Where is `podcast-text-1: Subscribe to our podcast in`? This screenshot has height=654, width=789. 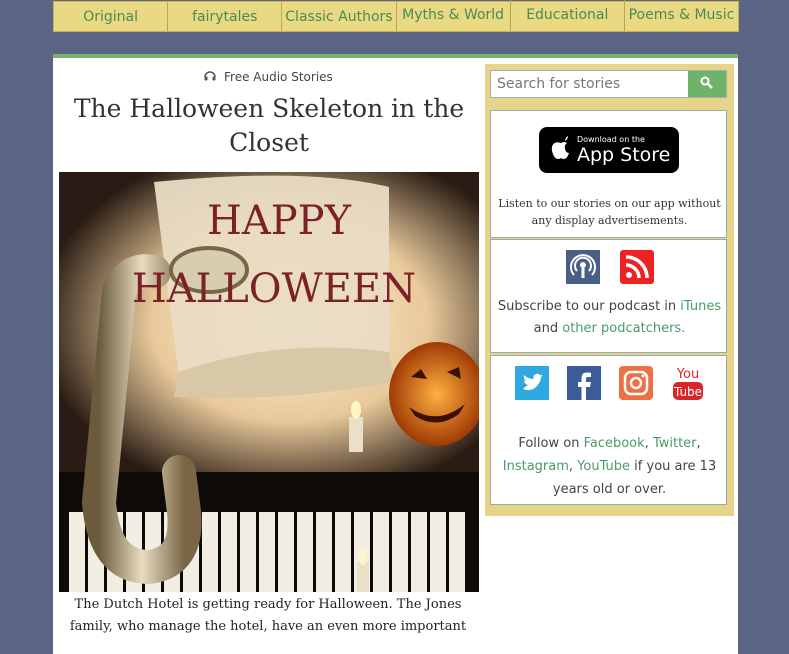
podcast-text-1: Subscribe to our podcast in is located at coordinates (589, 306).